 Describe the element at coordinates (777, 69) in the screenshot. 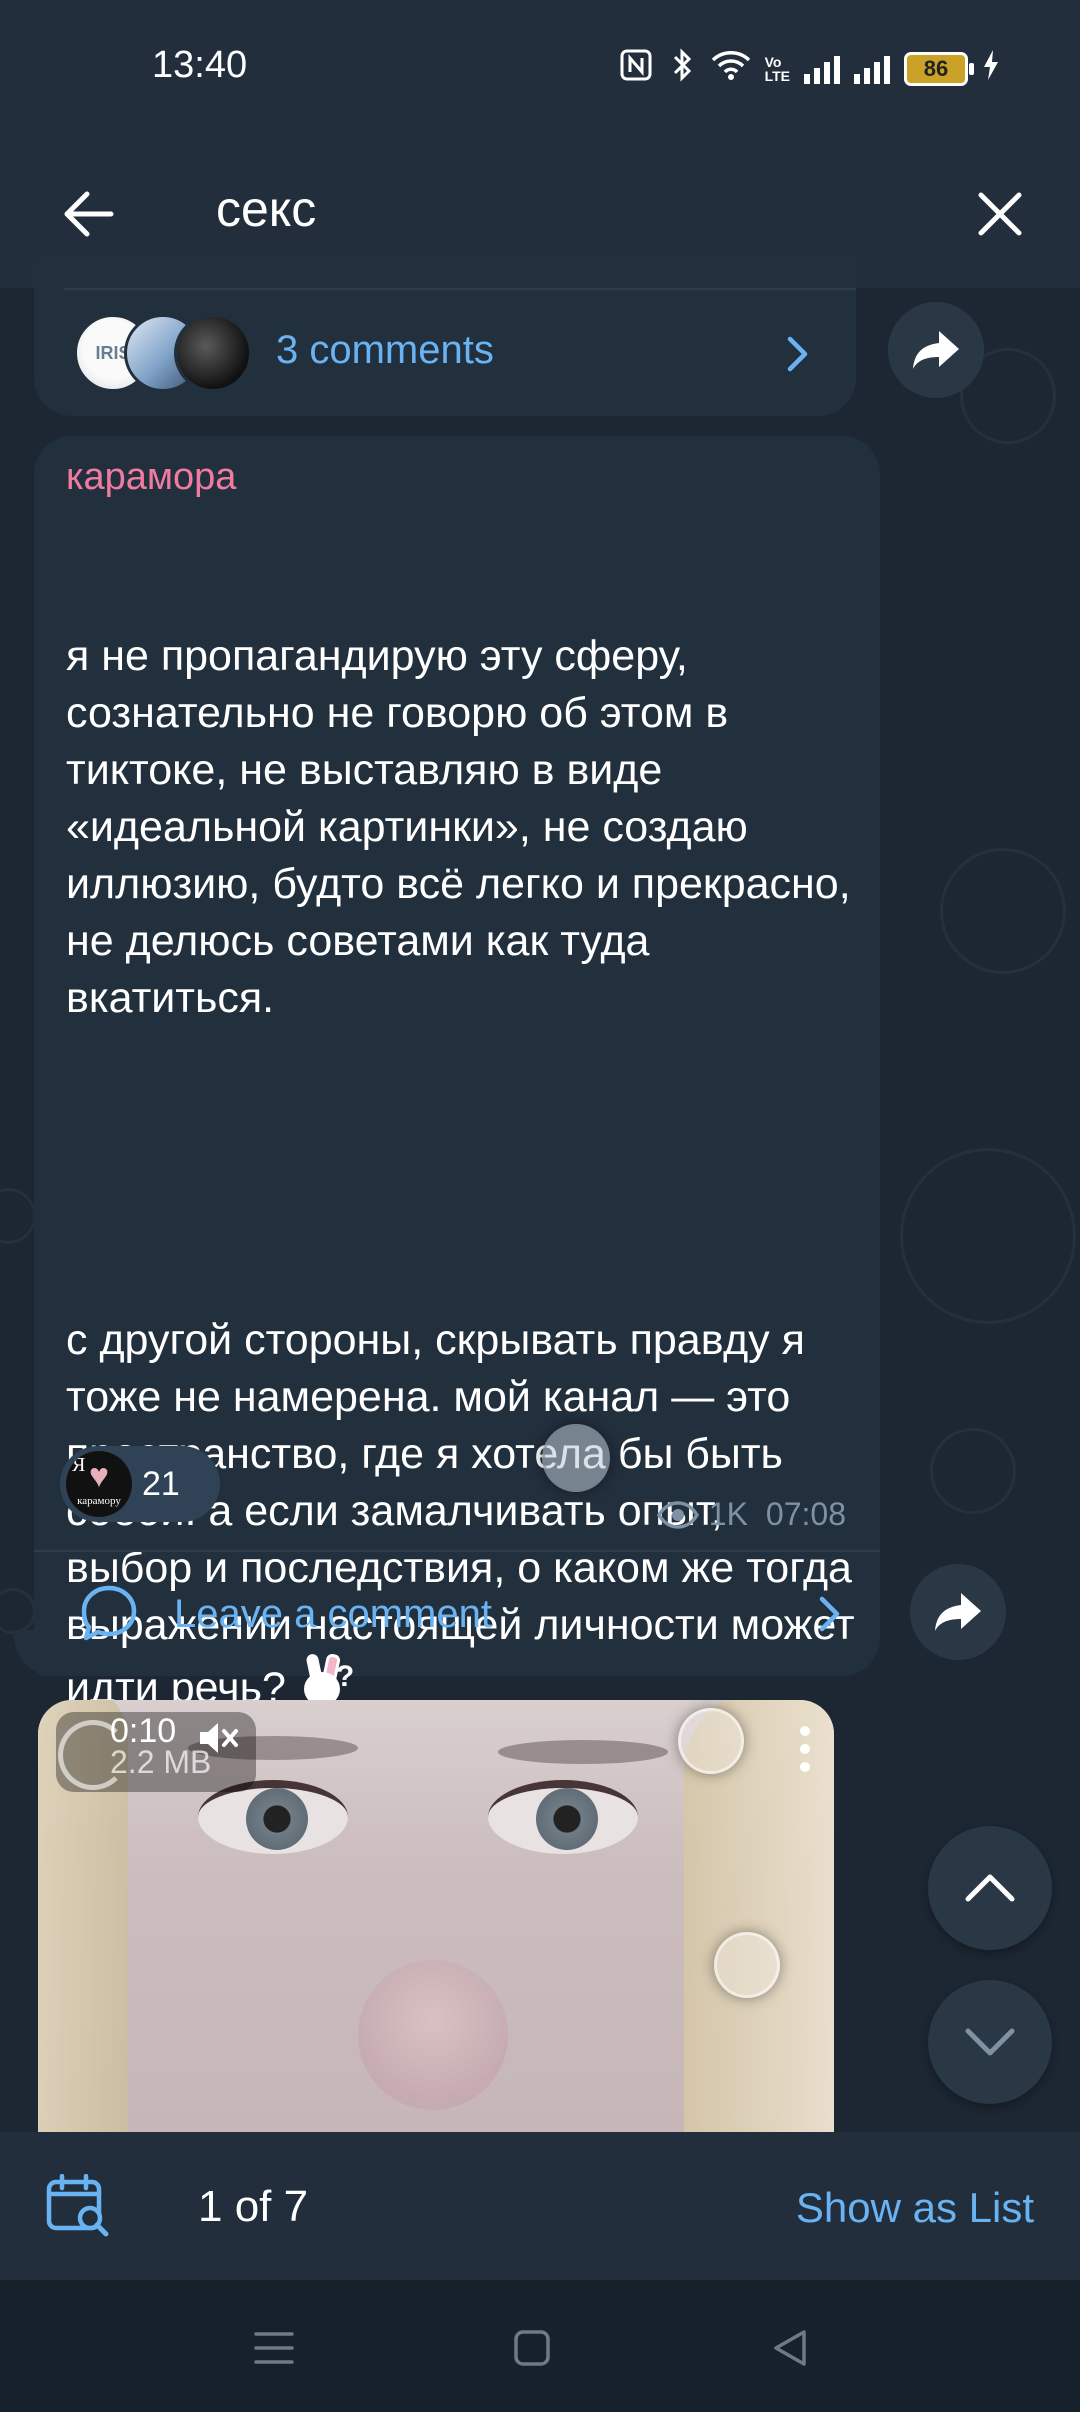

I see `volte-icon: Vo LTE` at that location.